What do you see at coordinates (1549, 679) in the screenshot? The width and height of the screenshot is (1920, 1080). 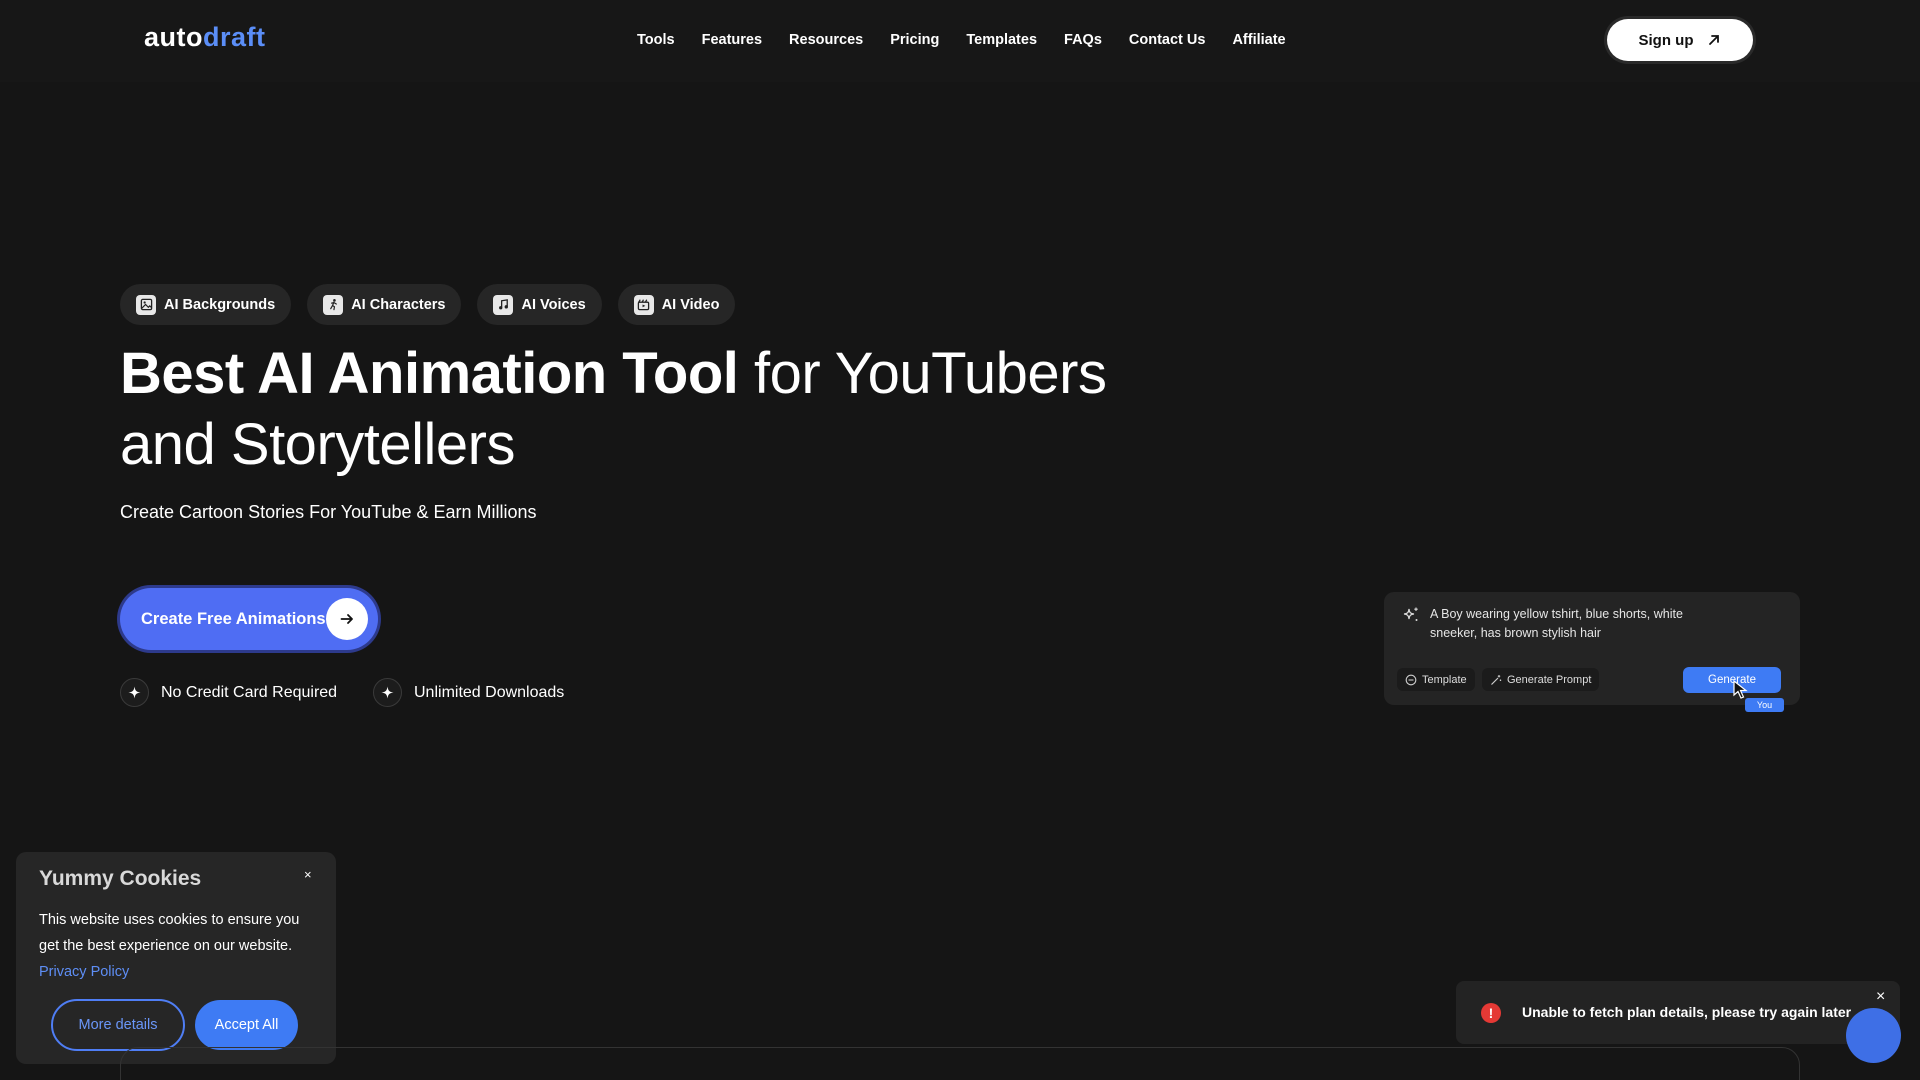 I see `generate-prompt-label: Generate Prompt` at bounding box center [1549, 679].